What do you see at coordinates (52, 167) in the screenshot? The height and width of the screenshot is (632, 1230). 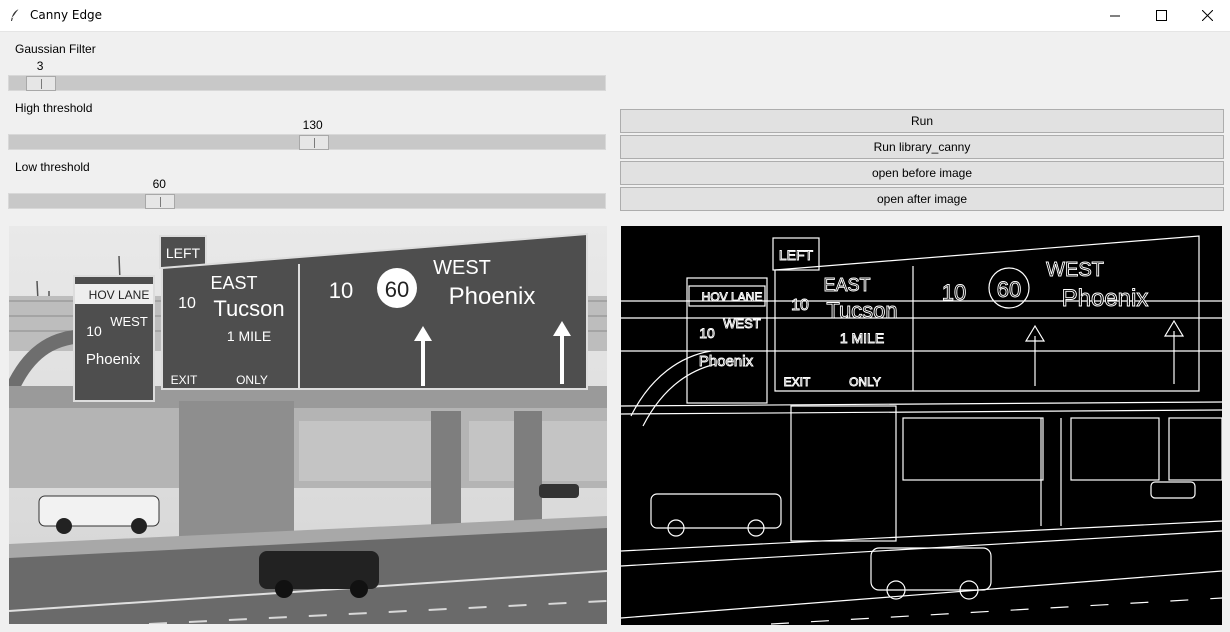 I see `low-threshold-label: Low threshold` at bounding box center [52, 167].